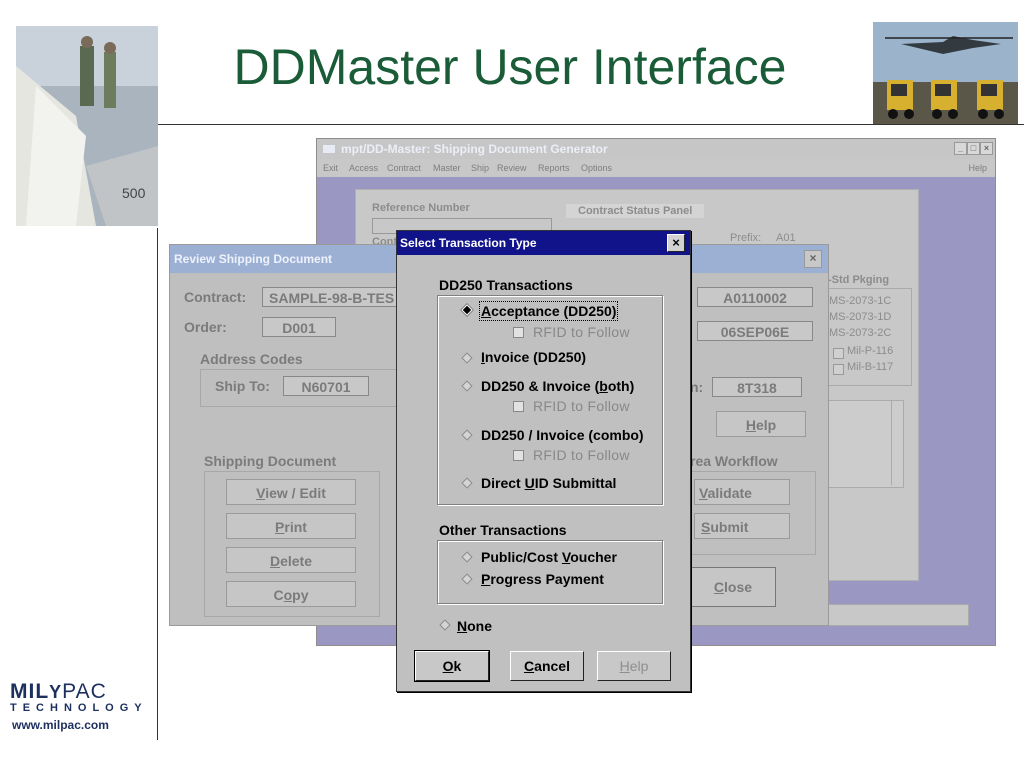 The height and width of the screenshot is (768, 1024). I want to click on address-codes-group: Ship To: N60701, so click(304, 388).